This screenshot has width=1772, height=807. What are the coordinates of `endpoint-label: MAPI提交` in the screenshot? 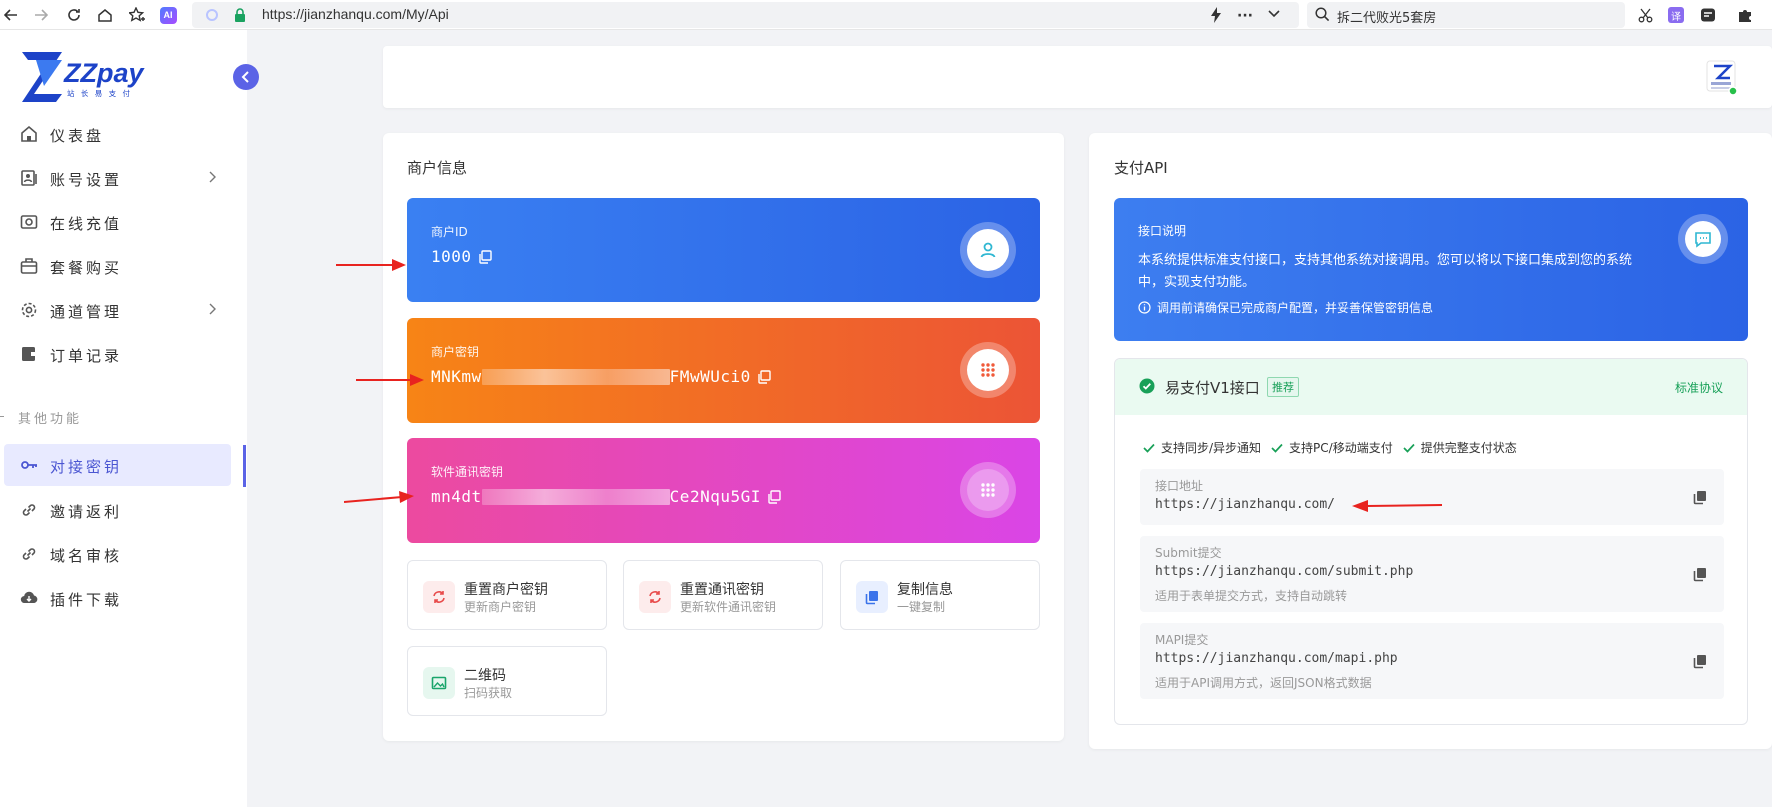 It's located at (1182, 640).